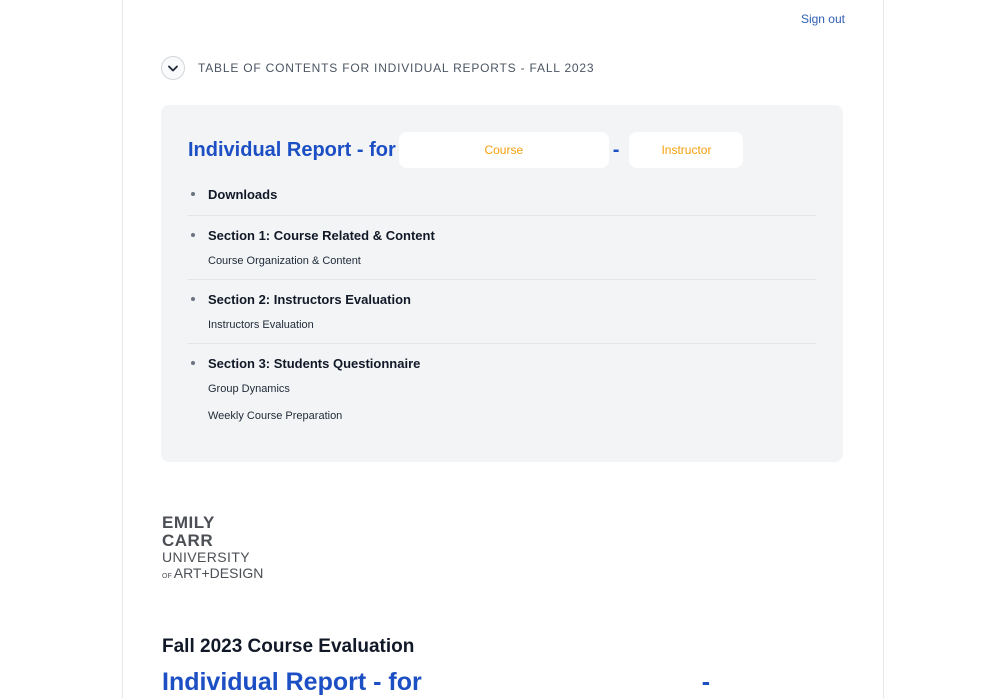 Image resolution: width=990 pixels, height=698 pixels. What do you see at coordinates (823, 19) in the screenshot?
I see `sign-out-link: Sign out` at bounding box center [823, 19].